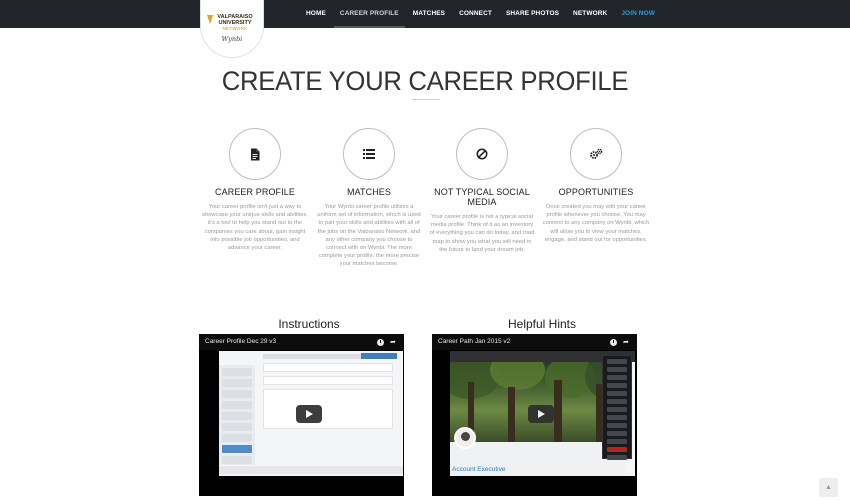 The image size is (850, 500). Describe the element at coordinates (482, 197) in the screenshot. I see `feature-title: NOT TYPICAL SOCIAL MEDIA` at that location.